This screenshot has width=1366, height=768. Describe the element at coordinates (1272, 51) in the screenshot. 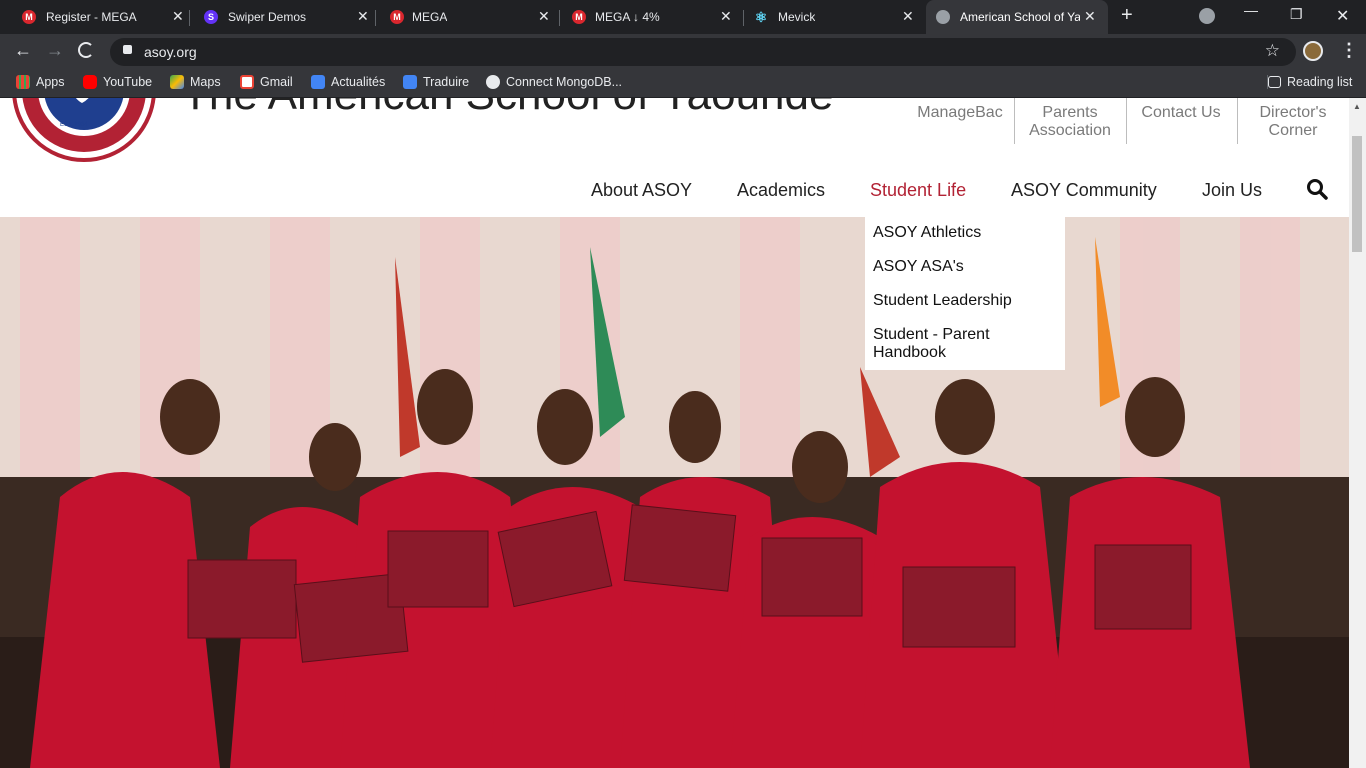

I see `star-icon: ☆` at that location.